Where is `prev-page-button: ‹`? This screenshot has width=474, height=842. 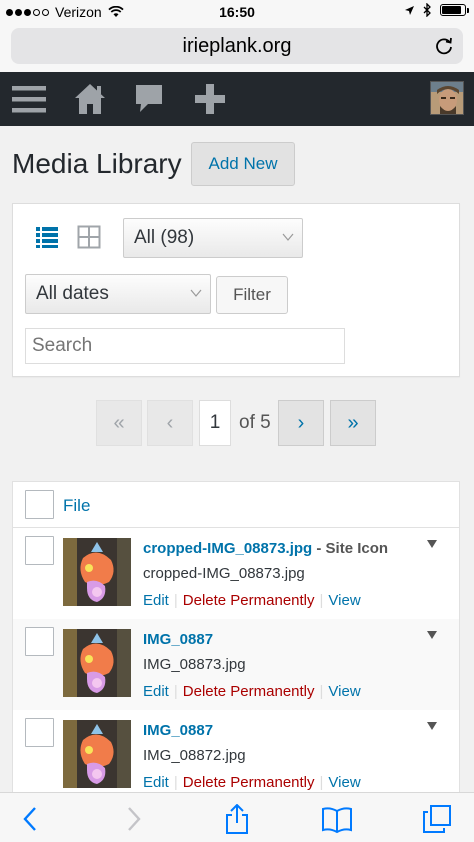 prev-page-button: ‹ is located at coordinates (170, 423).